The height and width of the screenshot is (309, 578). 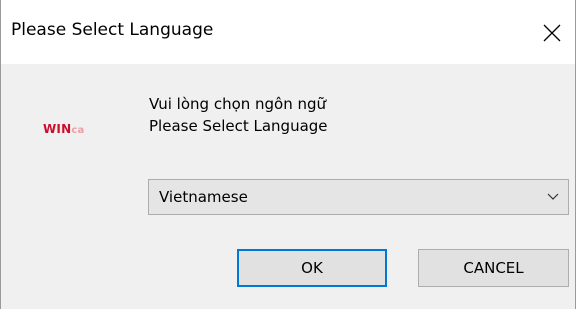 I want to click on chevron-down-icon, so click(x=553, y=196).